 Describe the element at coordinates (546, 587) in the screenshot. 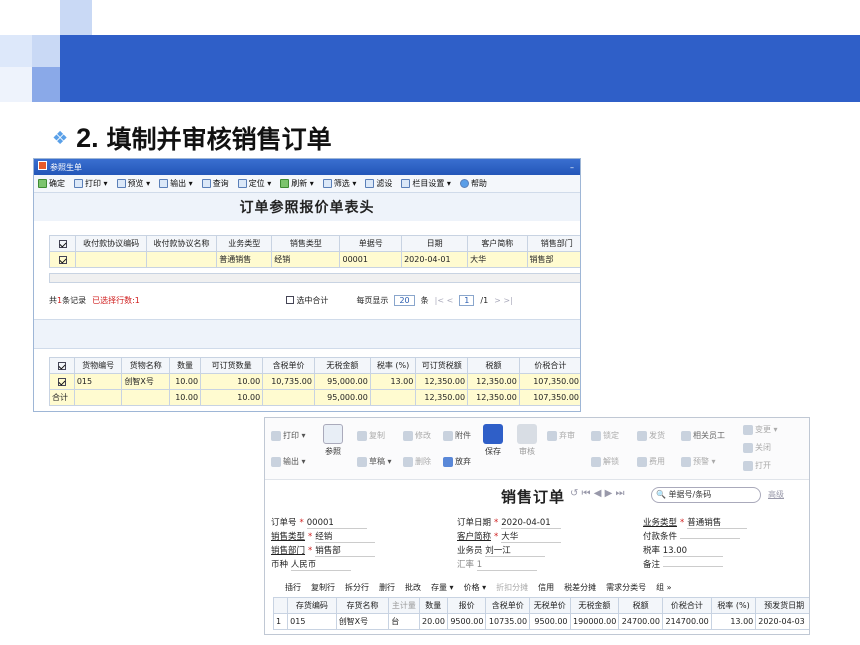

I see `credit-button: 信用` at that location.